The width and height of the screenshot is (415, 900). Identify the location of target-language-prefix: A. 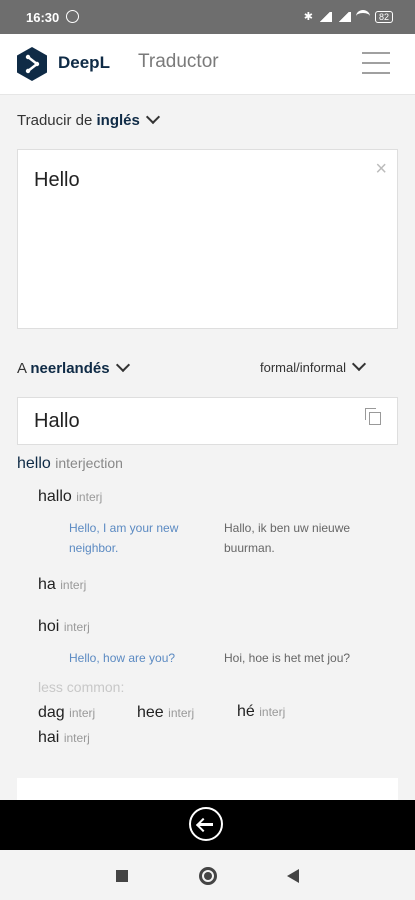
(22, 368).